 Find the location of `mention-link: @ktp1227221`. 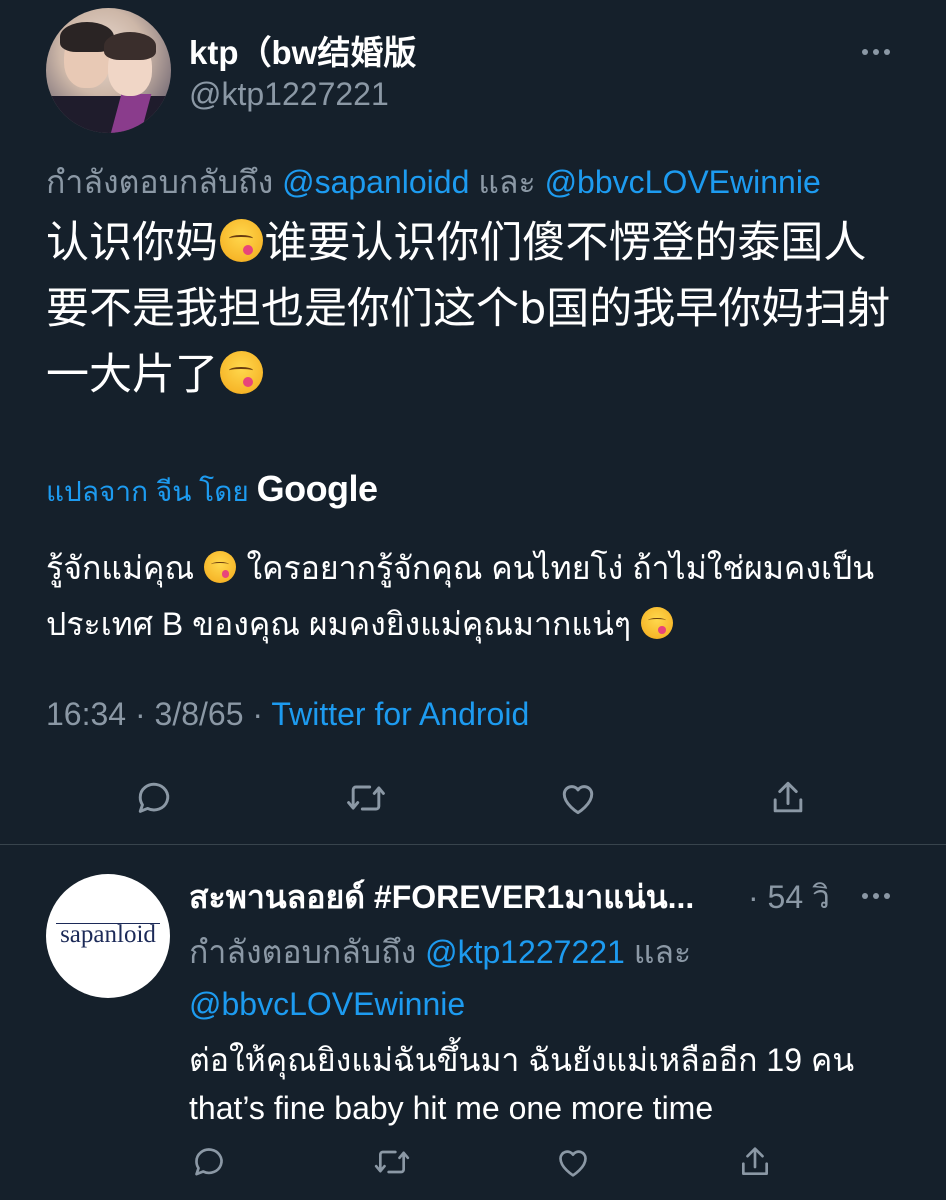

mention-link: @ktp1227221 is located at coordinates (525, 952).